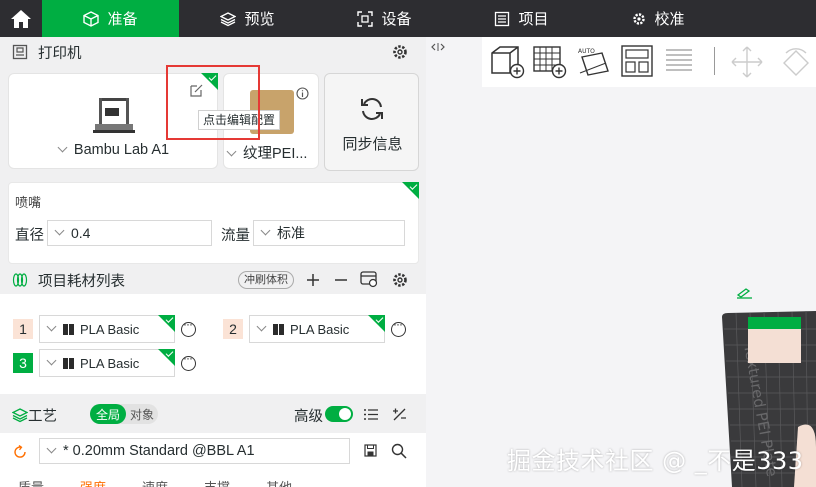  What do you see at coordinates (110, 363) in the screenshot?
I see `filament-3-name: PLA Basic` at bounding box center [110, 363].